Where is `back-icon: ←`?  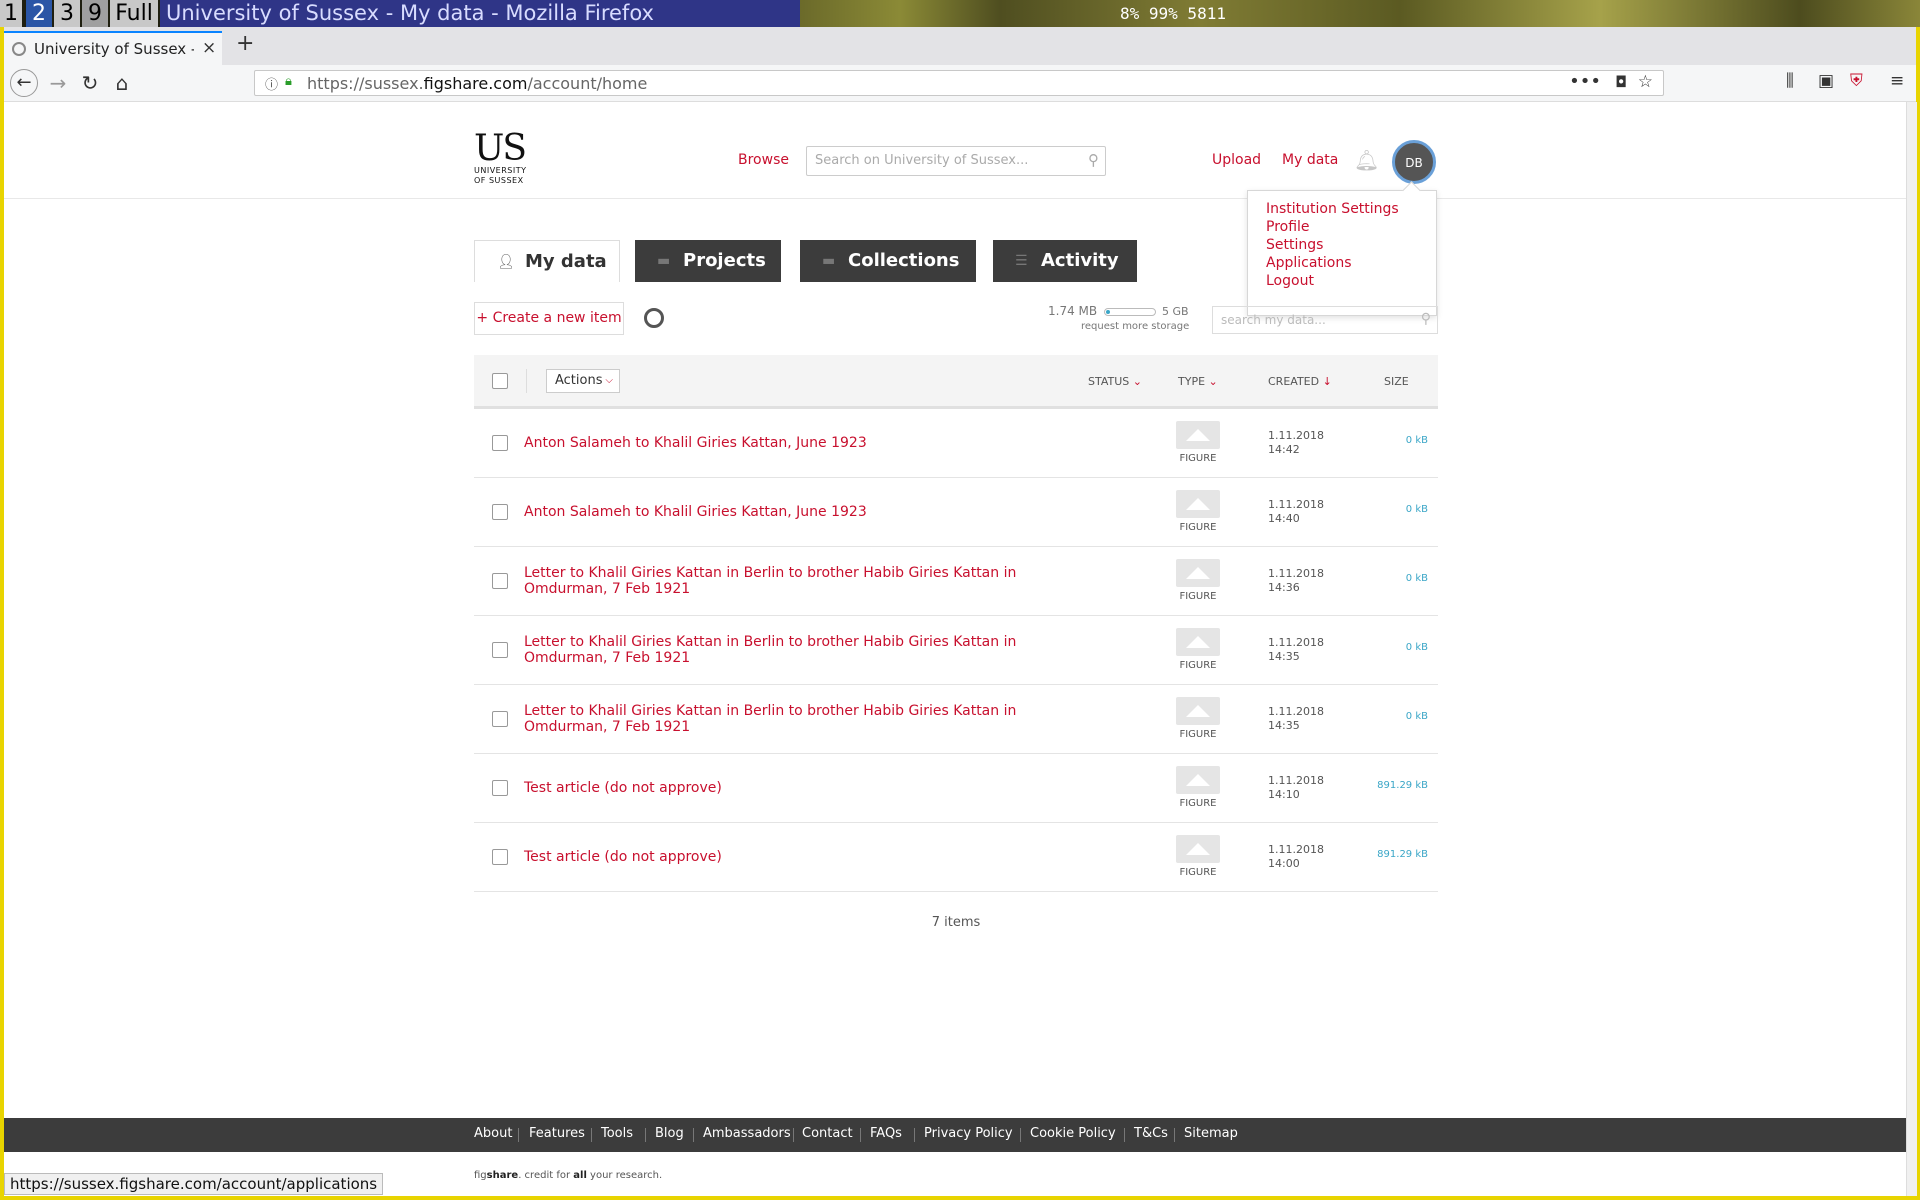 back-icon: ← is located at coordinates (24, 83).